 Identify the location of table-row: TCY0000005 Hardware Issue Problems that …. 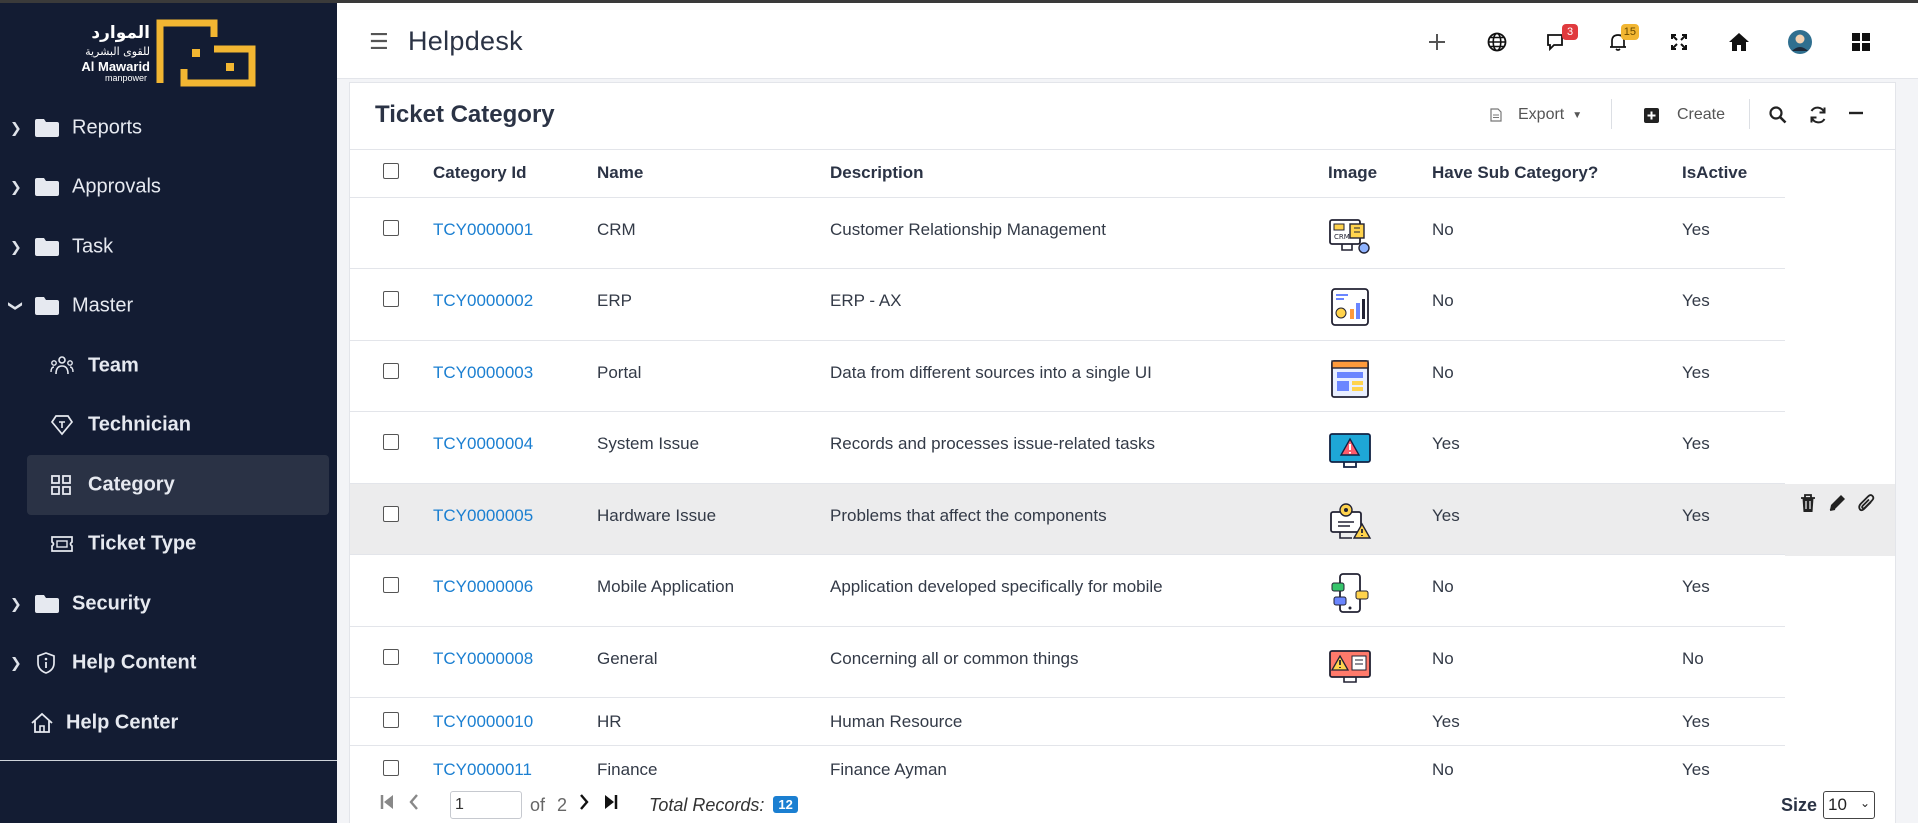
(1067, 519).